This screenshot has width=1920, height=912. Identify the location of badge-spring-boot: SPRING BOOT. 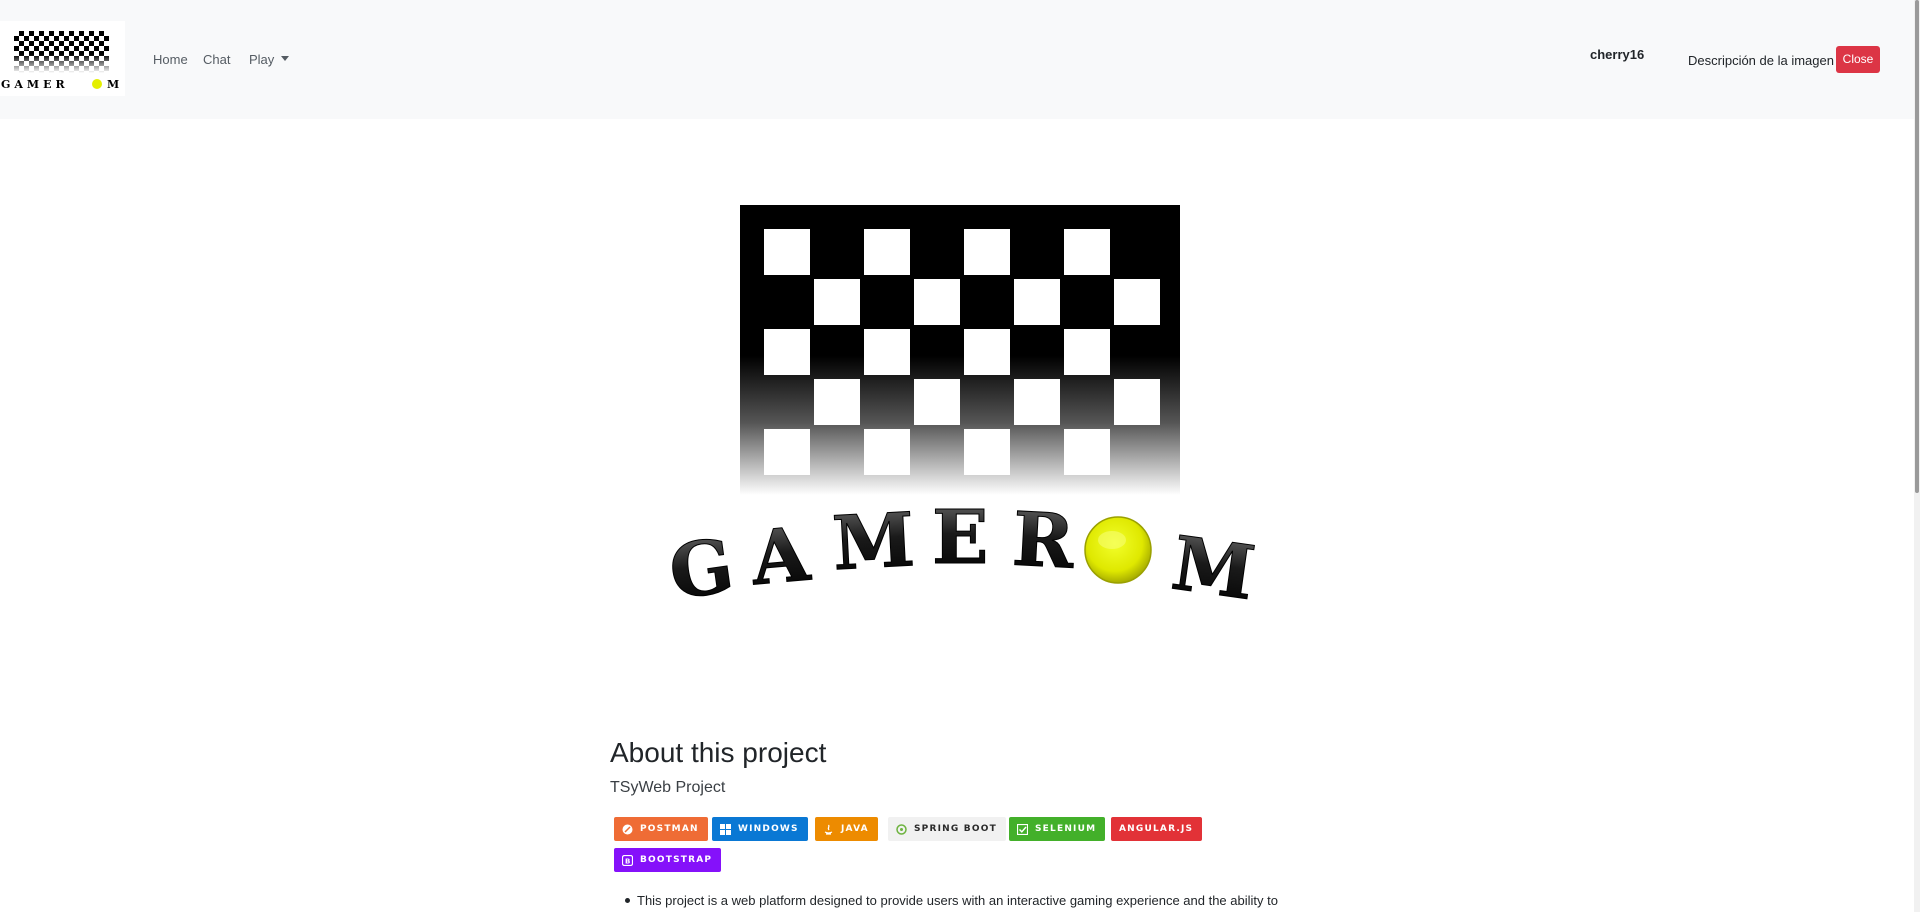
(947, 829).